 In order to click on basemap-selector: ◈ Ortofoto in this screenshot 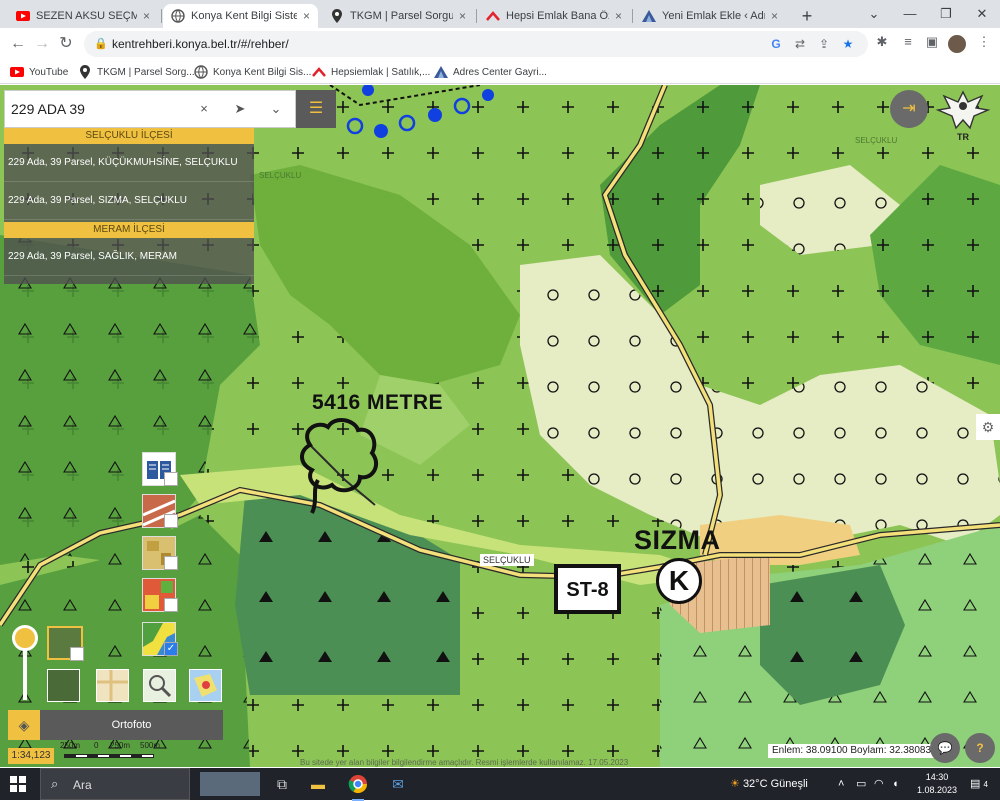, I will do `click(115, 725)`.